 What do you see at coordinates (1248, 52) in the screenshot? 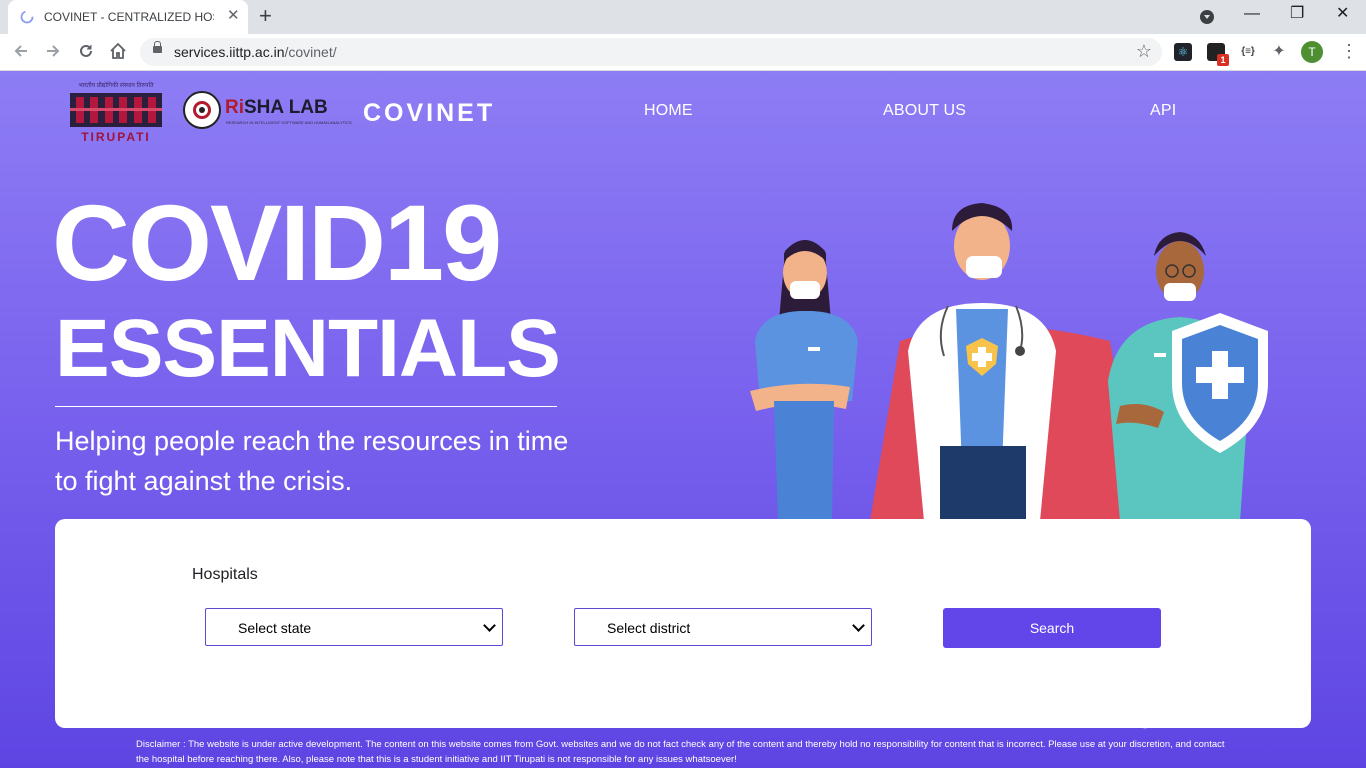
I see `json-viewer-icon: {≡}` at bounding box center [1248, 52].